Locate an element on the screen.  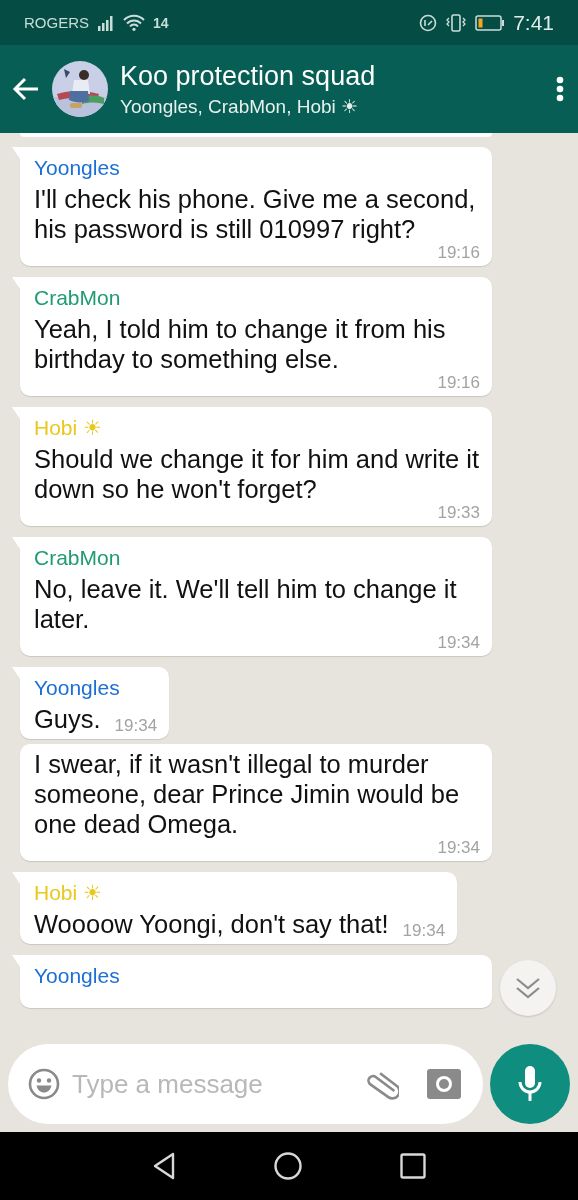
message-text: Guys. is located at coordinates (67, 719).